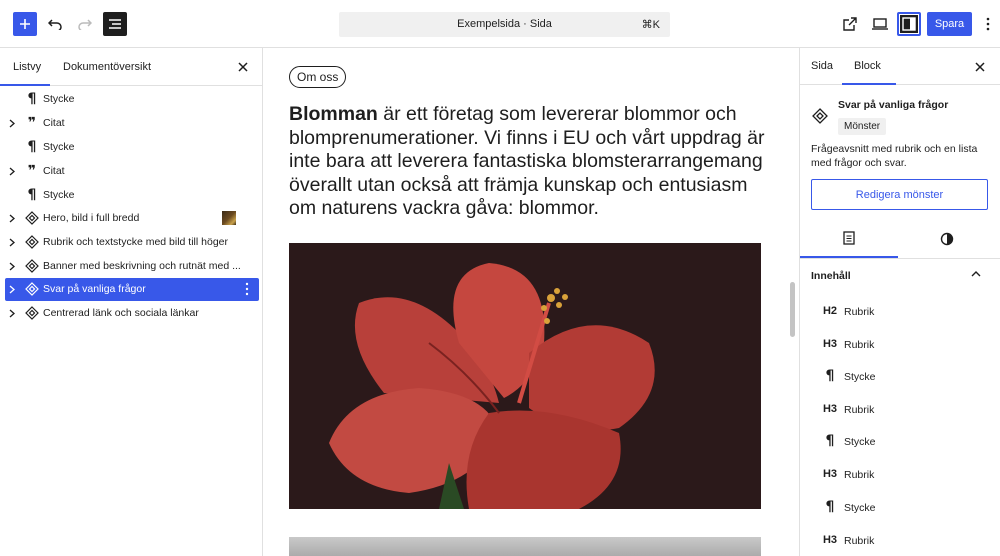 The height and width of the screenshot is (556, 1000). I want to click on add-block-button, so click(25, 24).